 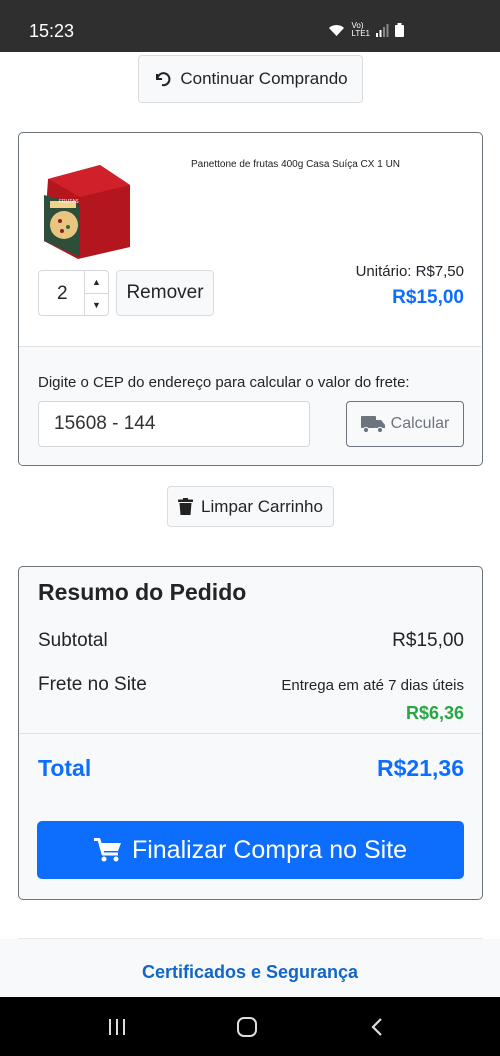 What do you see at coordinates (428, 297) in the screenshot?
I see `item-total-price: R$15,00` at bounding box center [428, 297].